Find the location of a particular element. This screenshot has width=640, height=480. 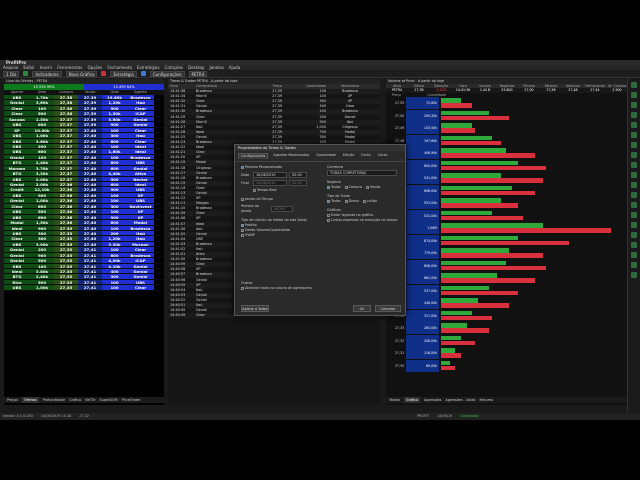

apply-all-button: Aplicar a Todos is located at coordinates (255, 308).